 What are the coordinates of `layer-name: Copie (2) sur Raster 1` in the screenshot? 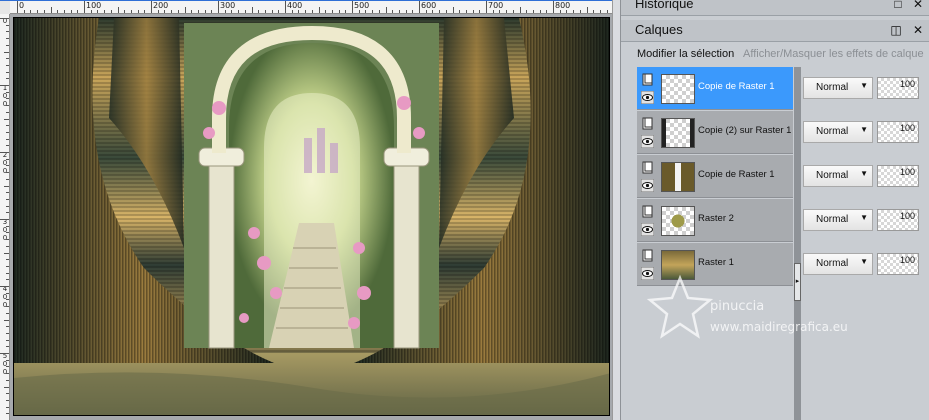 It's located at (745, 130).